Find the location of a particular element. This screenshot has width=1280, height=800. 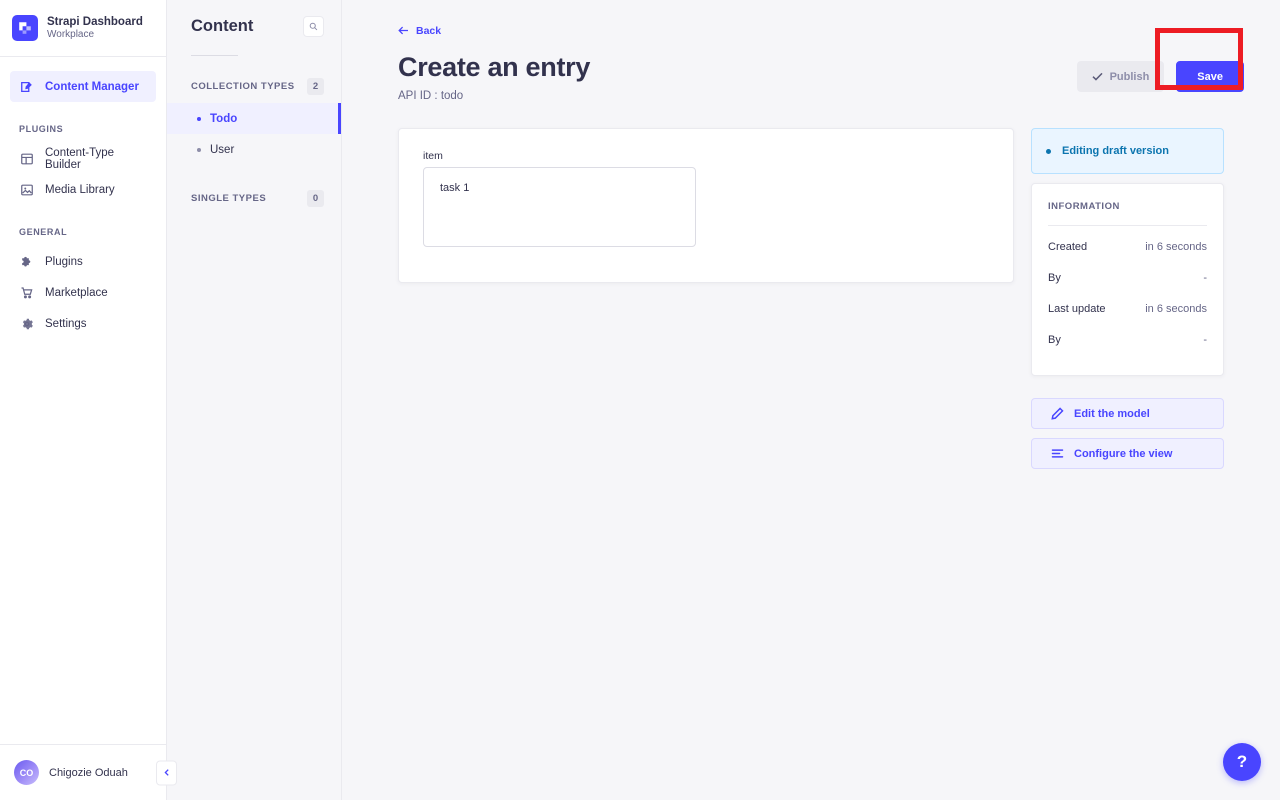

page-subtitle: API ID : todo is located at coordinates (431, 96).